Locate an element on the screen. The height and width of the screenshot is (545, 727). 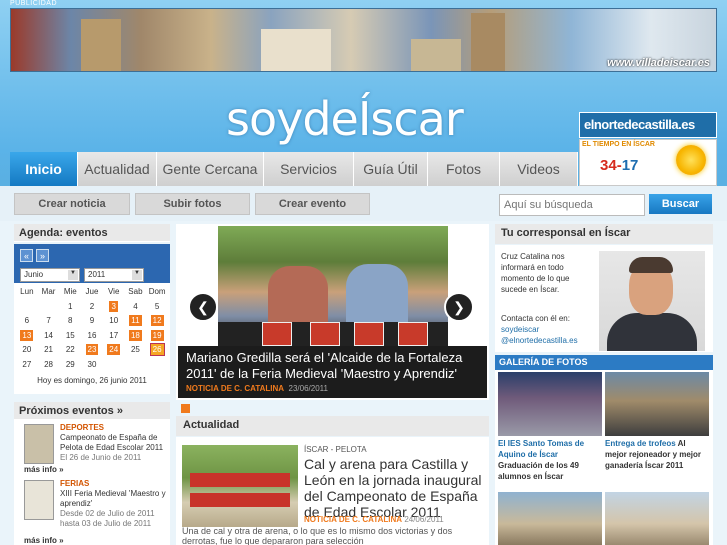
day-number: 3 is located at coordinates (113, 306).